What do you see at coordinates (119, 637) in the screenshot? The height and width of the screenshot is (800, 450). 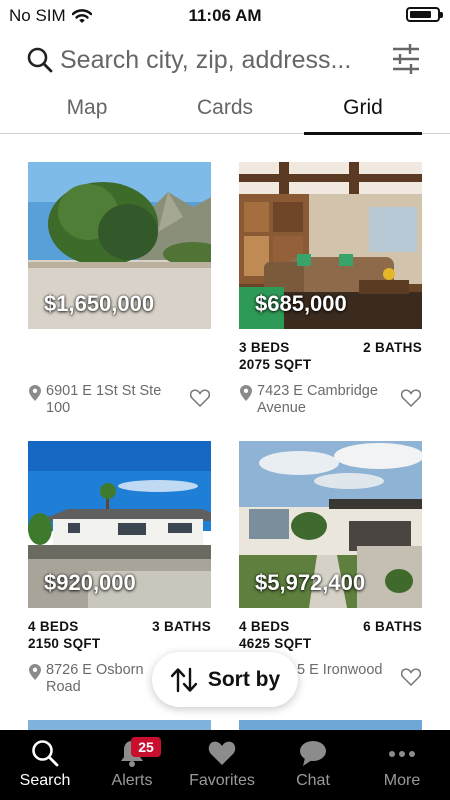 I see `listing-specs: 4 BEDS 2150 SQFT 3 BATHS` at bounding box center [119, 637].